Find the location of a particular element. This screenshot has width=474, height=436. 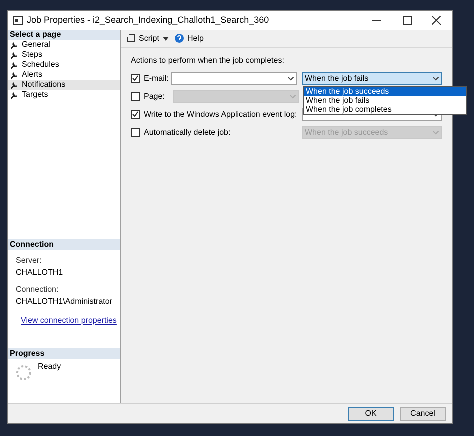

window-title: Job Properties - i2_Search_Indexing_Challoth1_Search_360 is located at coordinates (148, 20).